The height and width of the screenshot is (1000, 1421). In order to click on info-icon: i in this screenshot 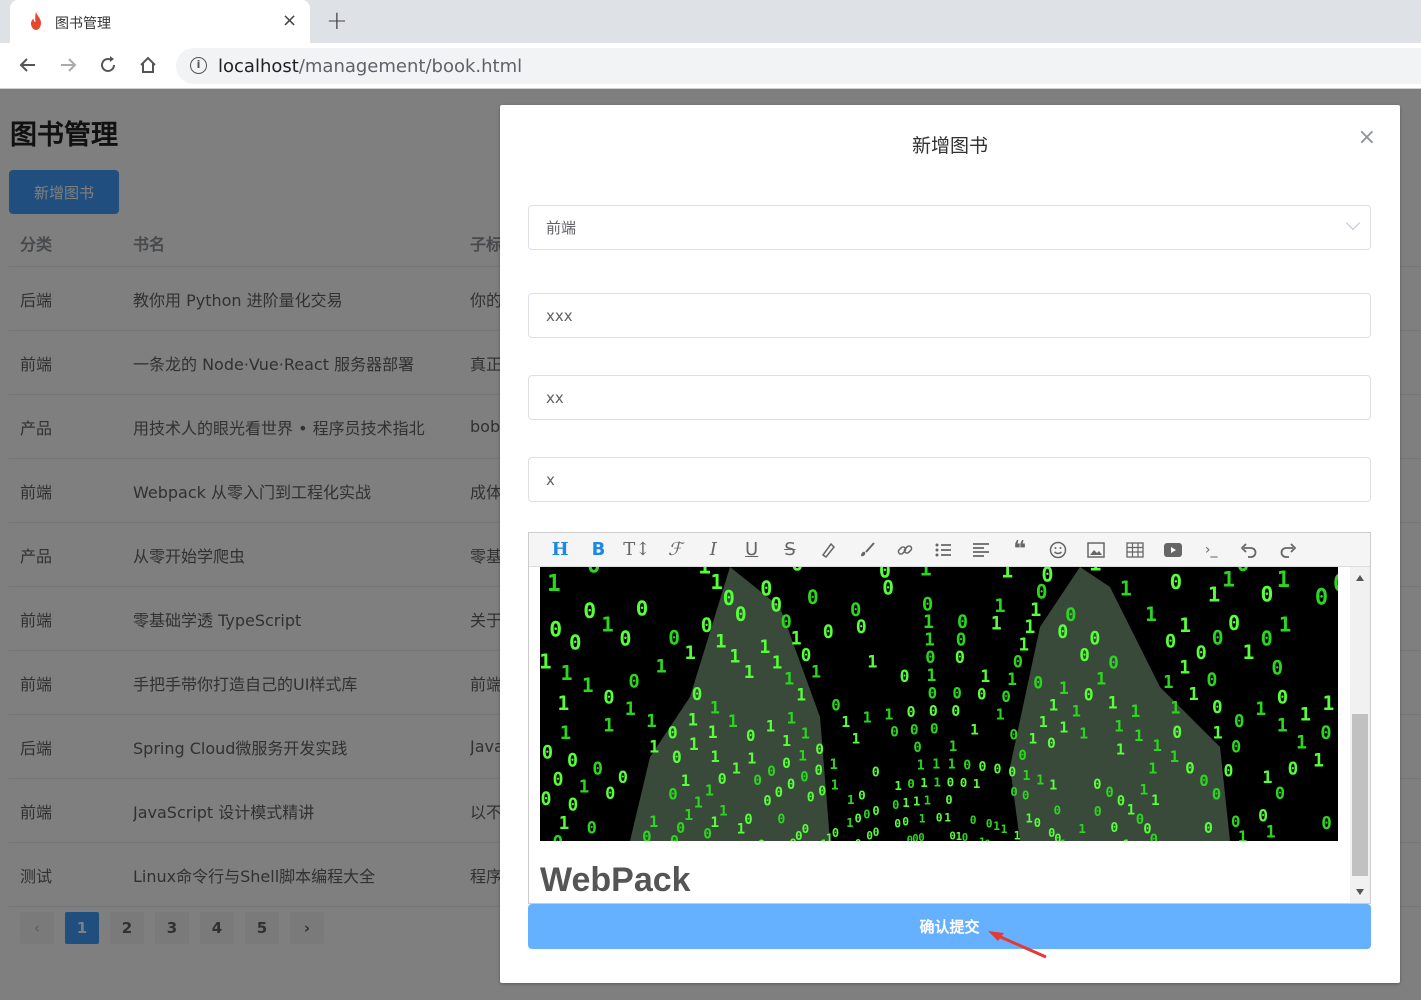, I will do `click(198, 65)`.